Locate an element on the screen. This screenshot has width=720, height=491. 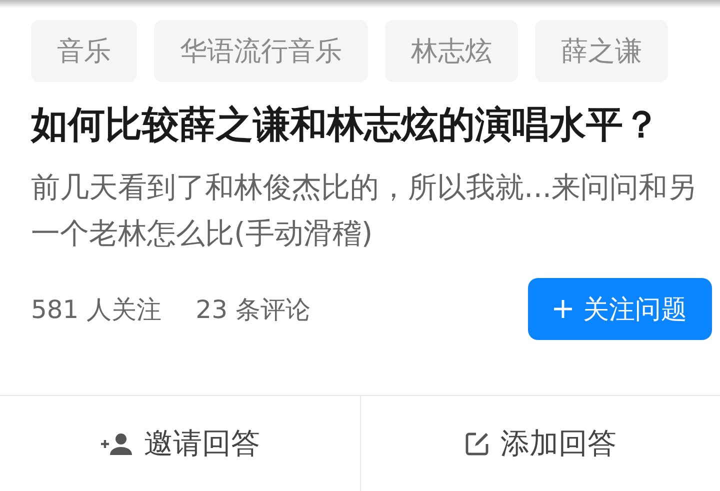
follow-button: 关注问题 is located at coordinates (620, 309).